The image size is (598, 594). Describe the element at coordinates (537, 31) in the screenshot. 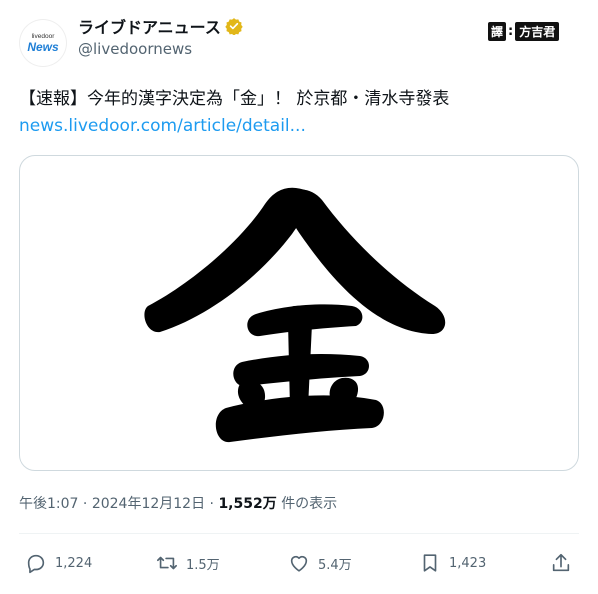

I see `translator-badge-right: 方吉君` at that location.